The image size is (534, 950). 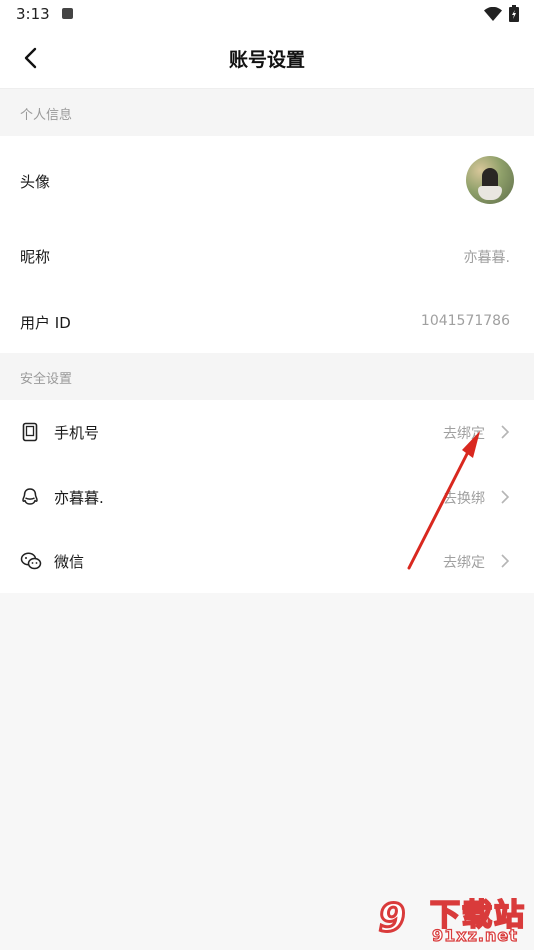 What do you see at coordinates (493, 14) in the screenshot?
I see `wifi-icon` at bounding box center [493, 14].